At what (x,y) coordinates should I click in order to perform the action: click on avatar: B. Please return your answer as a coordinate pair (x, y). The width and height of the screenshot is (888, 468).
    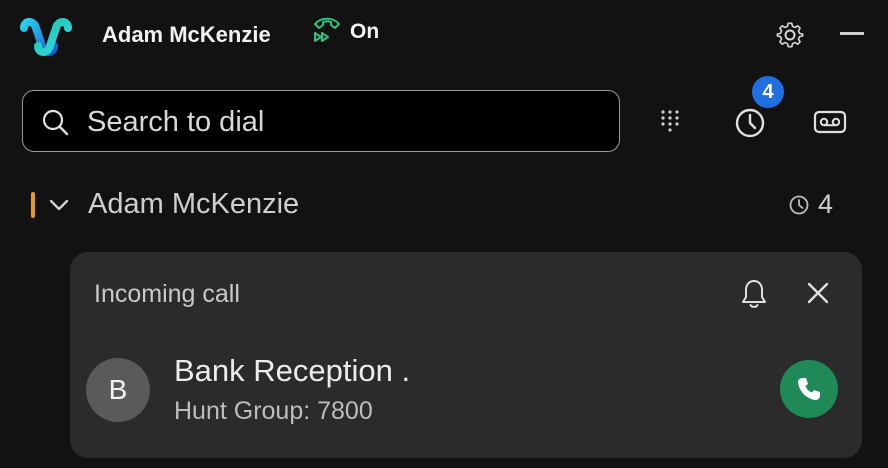
    Looking at the image, I should click on (118, 390).